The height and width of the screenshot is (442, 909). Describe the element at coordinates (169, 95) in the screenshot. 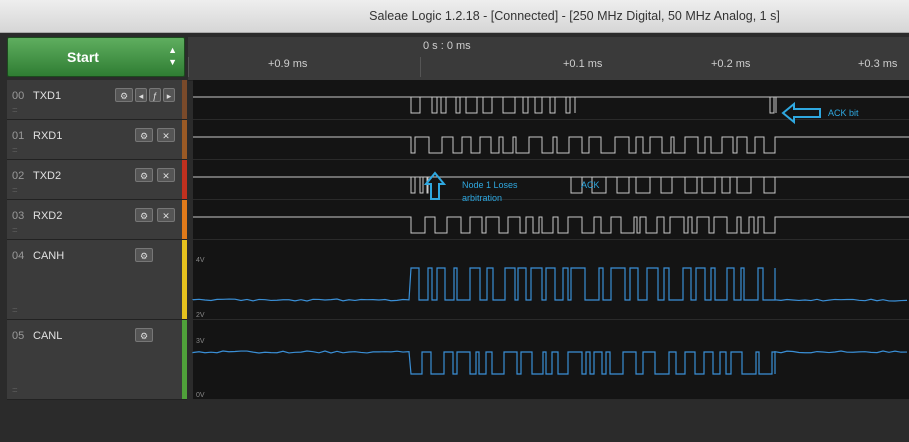

I see `next-edge-icon: ▸` at that location.